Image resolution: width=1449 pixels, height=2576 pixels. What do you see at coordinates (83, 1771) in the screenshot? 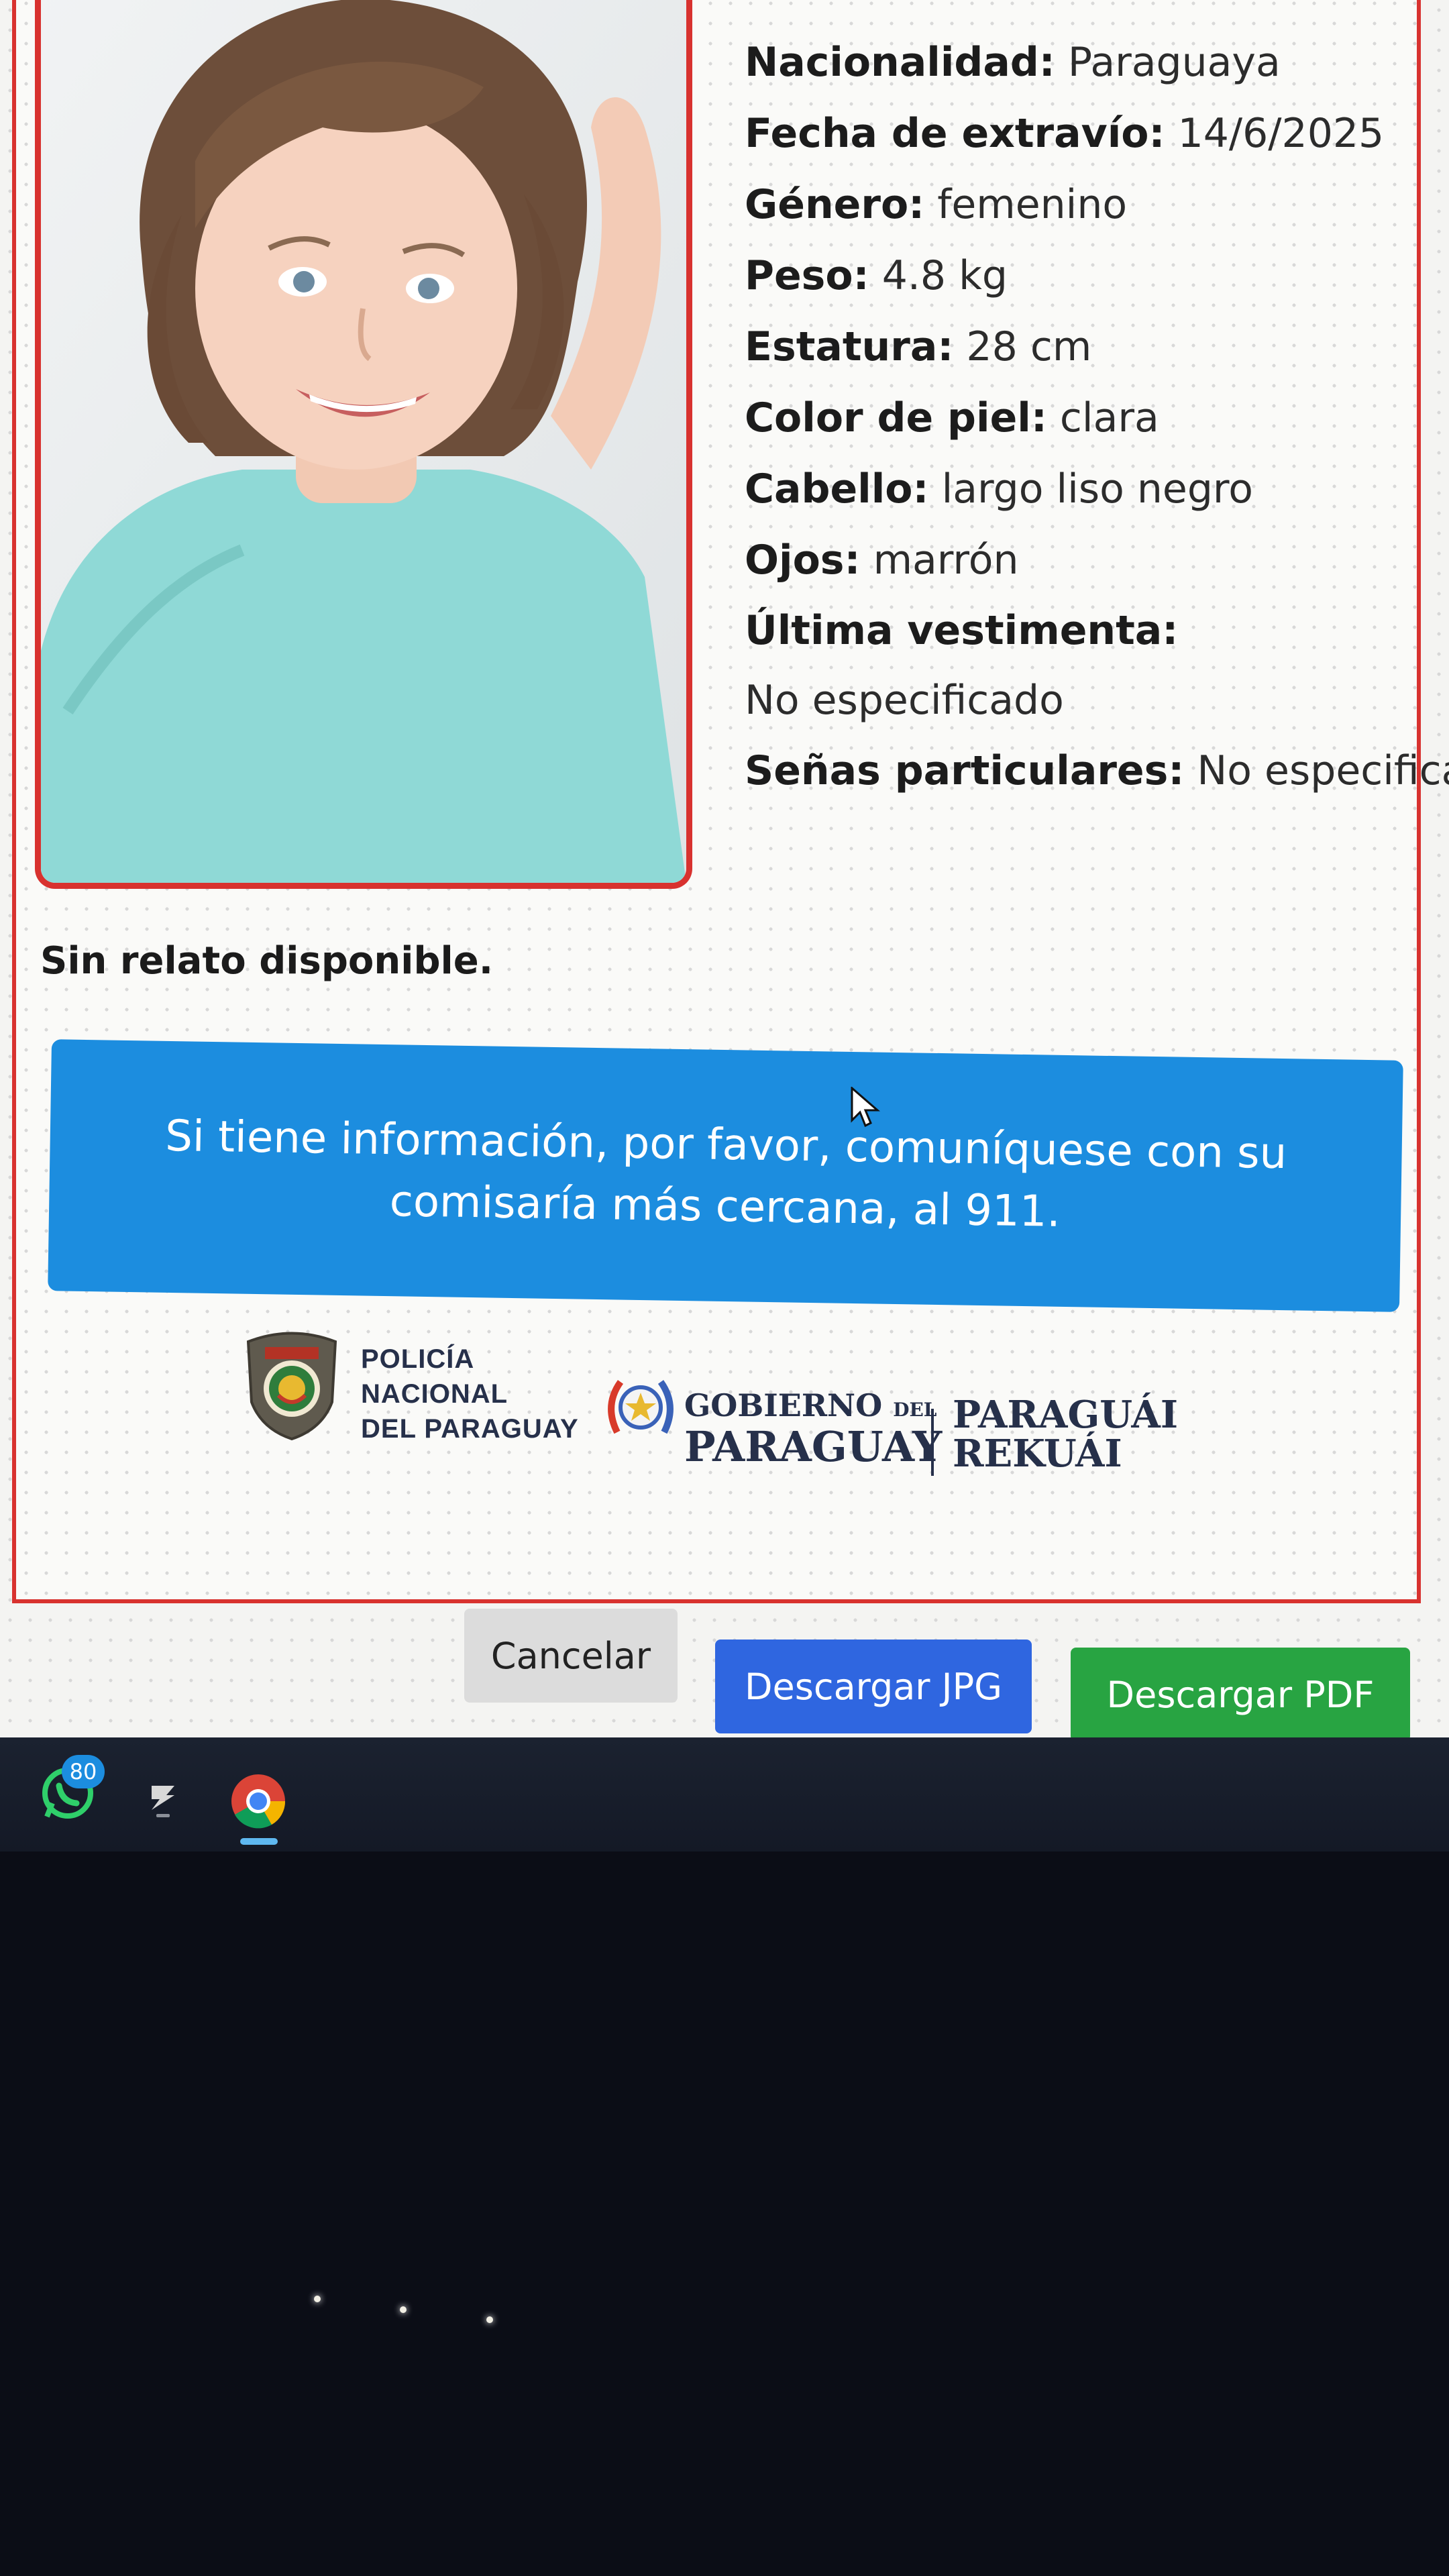
I see `whatsapp-badge: 80` at bounding box center [83, 1771].